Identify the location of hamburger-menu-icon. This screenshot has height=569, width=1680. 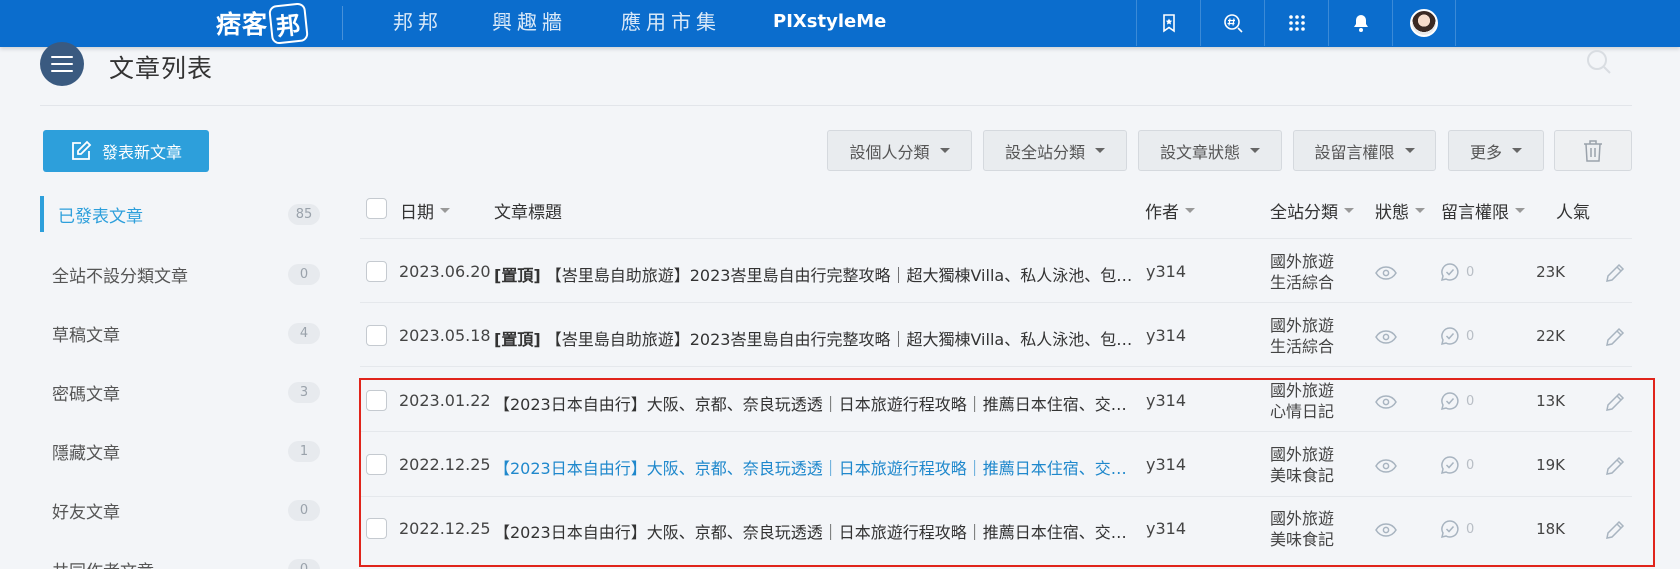
(62, 64).